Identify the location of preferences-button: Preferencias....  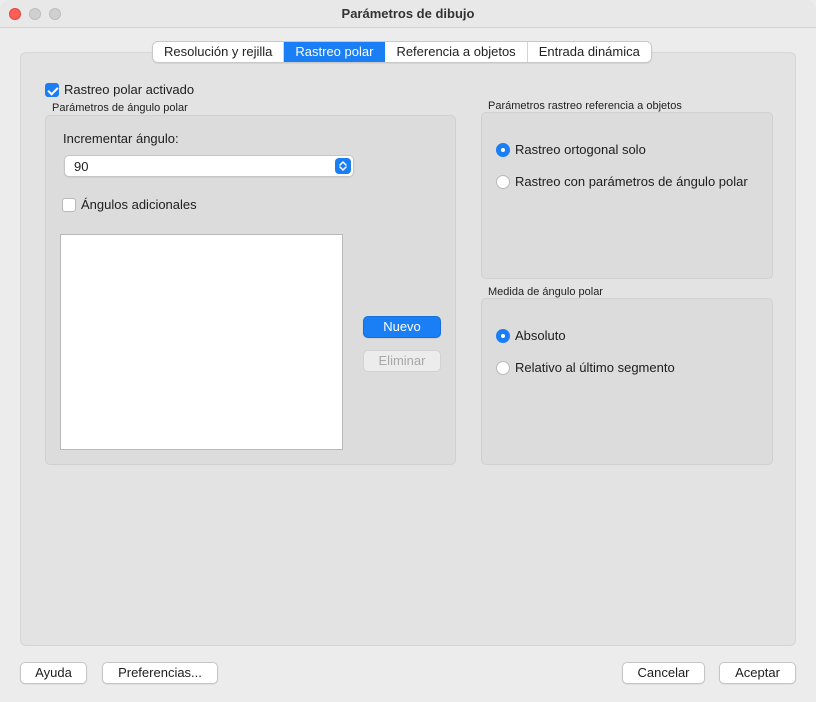
(160, 673).